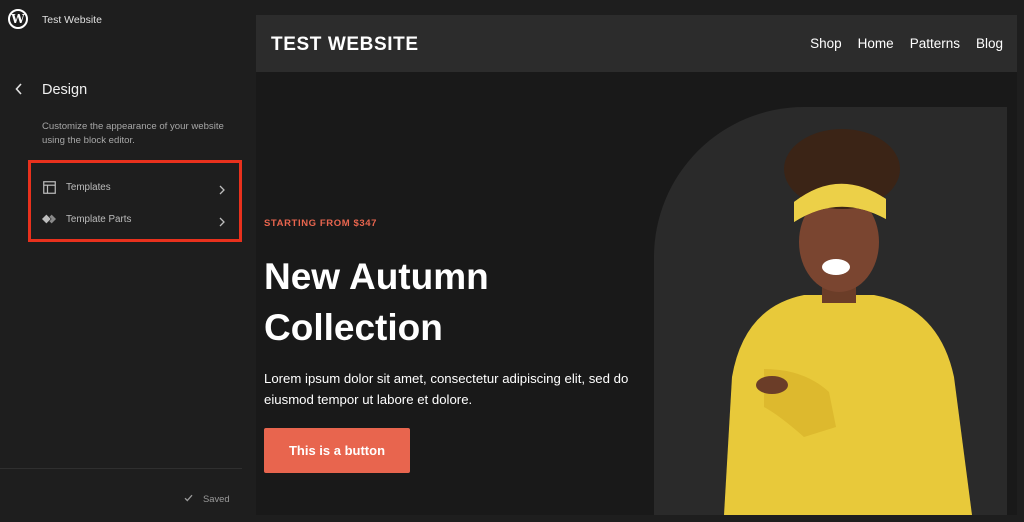  Describe the element at coordinates (826, 43) in the screenshot. I see `nav-link-shop: Shop` at that location.